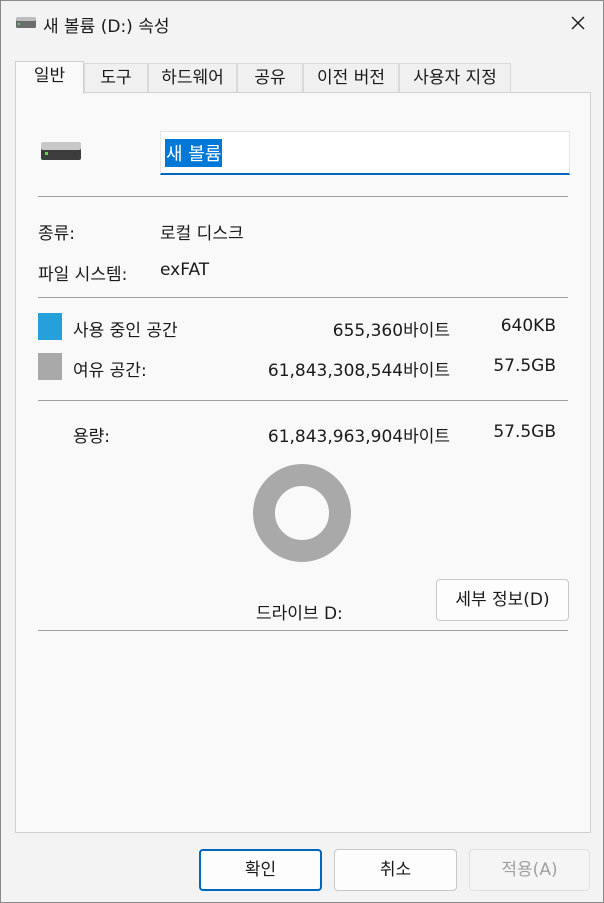  Describe the element at coordinates (351, 78) in the screenshot. I see `tab-previous-versions: 이전 버전` at that location.